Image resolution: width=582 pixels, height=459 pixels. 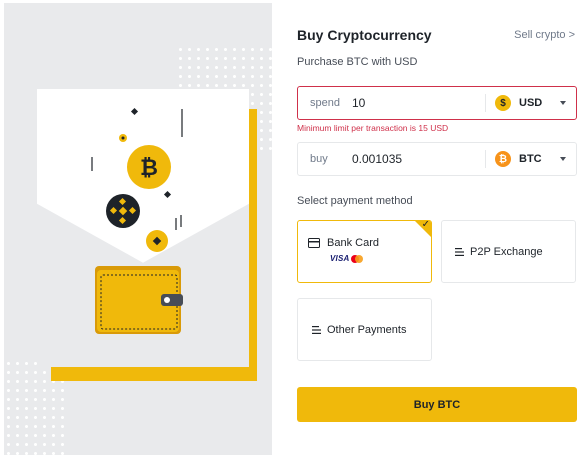 I want to click on buy-btc-button: Buy BTC, so click(x=437, y=404).